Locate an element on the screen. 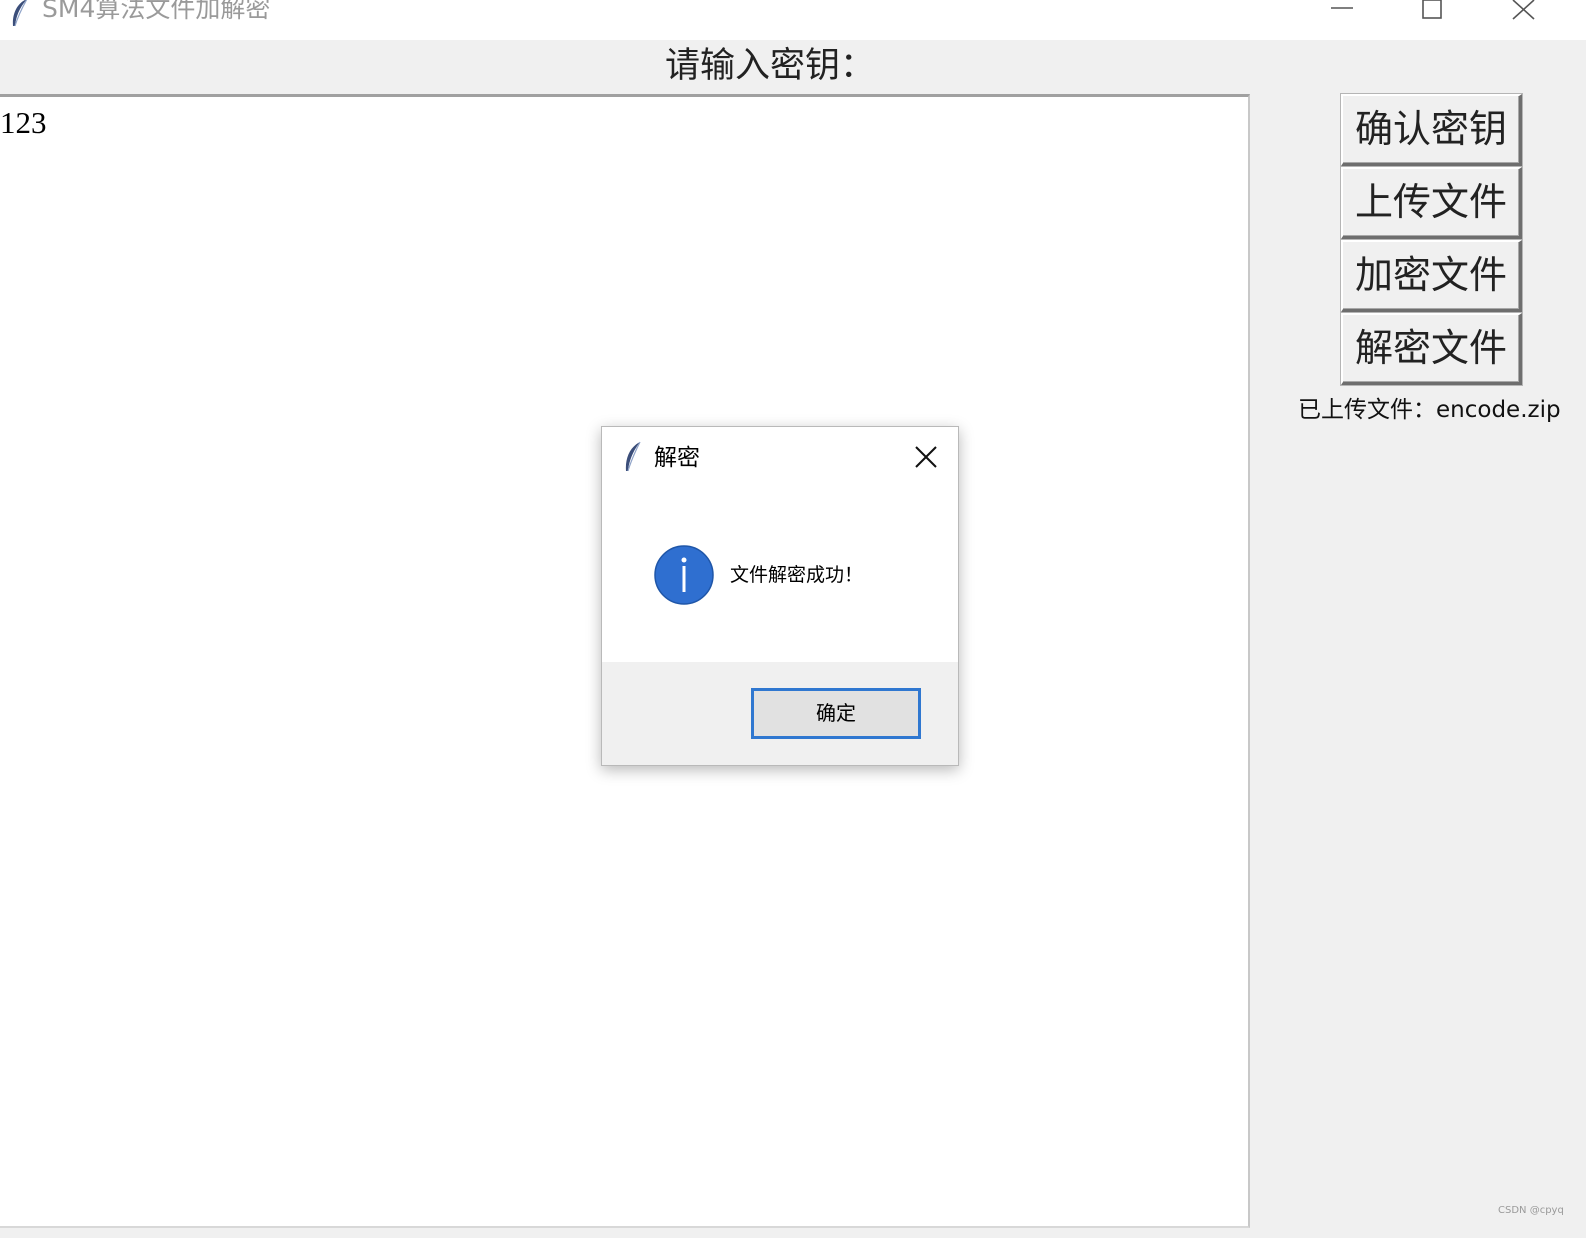 The image size is (1586, 1238). decrypt-result-dialog: 解密 文件解密成功！ 确定 is located at coordinates (780, 596).